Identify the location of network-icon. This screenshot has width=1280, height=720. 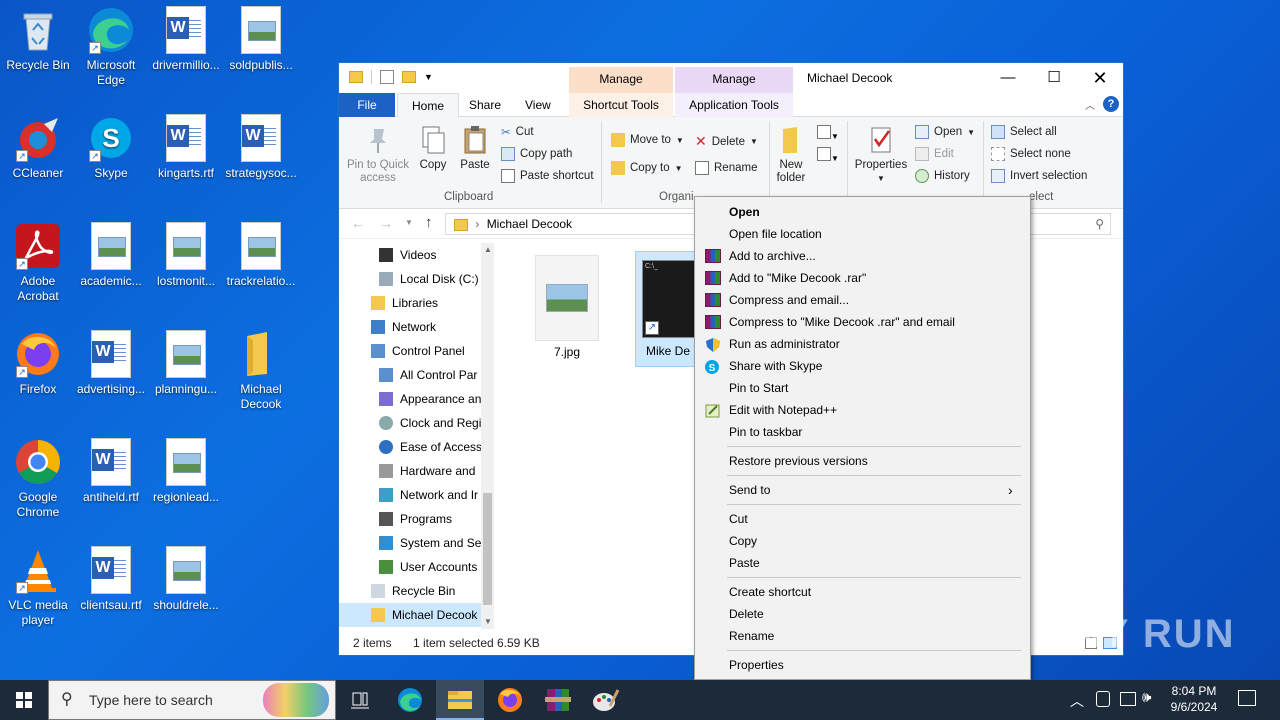
(1128, 699).